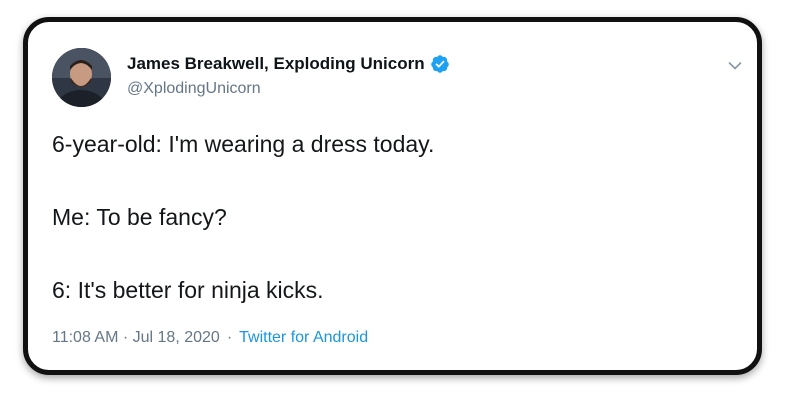 The width and height of the screenshot is (800, 400). I want to click on tweet-line: 6: It's better for ninja kicks., so click(188, 290).